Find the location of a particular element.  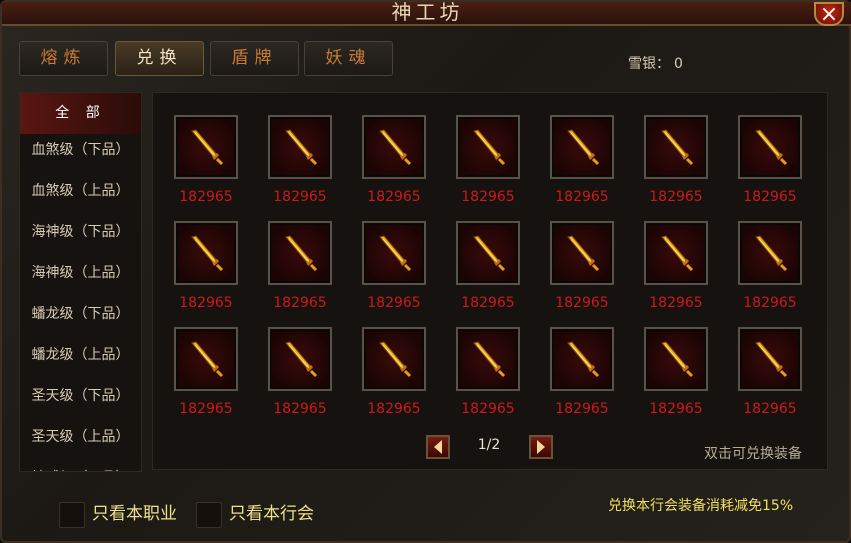

silver-currency: 雪银： 0 is located at coordinates (655, 63).